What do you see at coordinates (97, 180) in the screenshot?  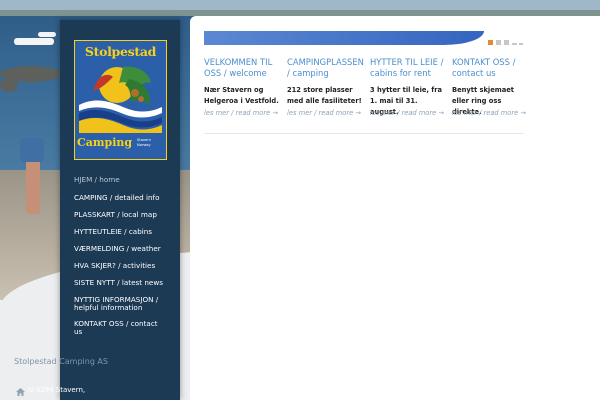 I see `nav-item-home: HJEM / home` at bounding box center [97, 180].